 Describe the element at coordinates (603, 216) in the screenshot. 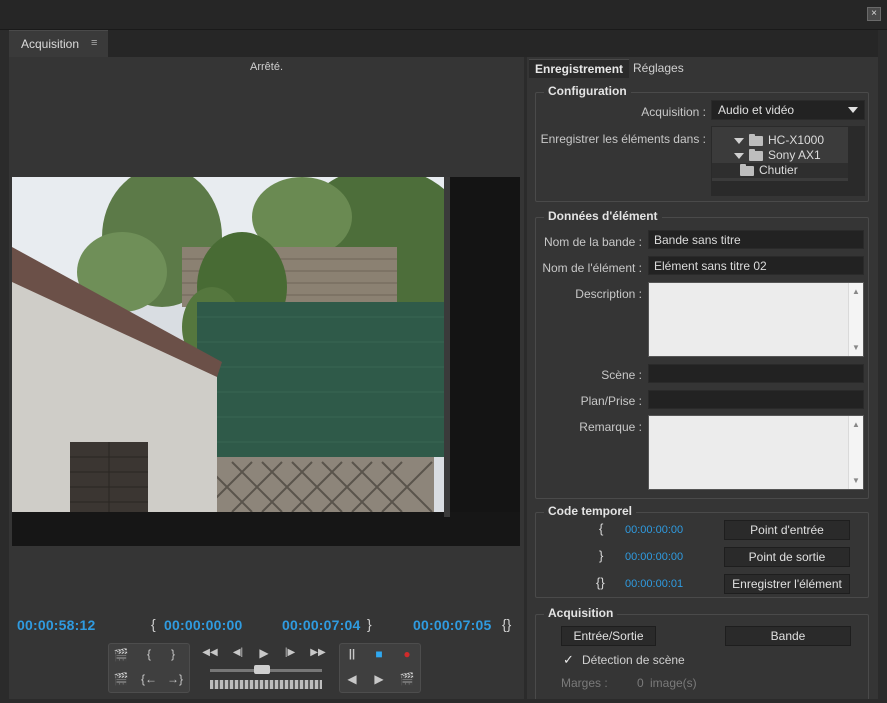

I see `clip-data-title: Données d'élément` at that location.